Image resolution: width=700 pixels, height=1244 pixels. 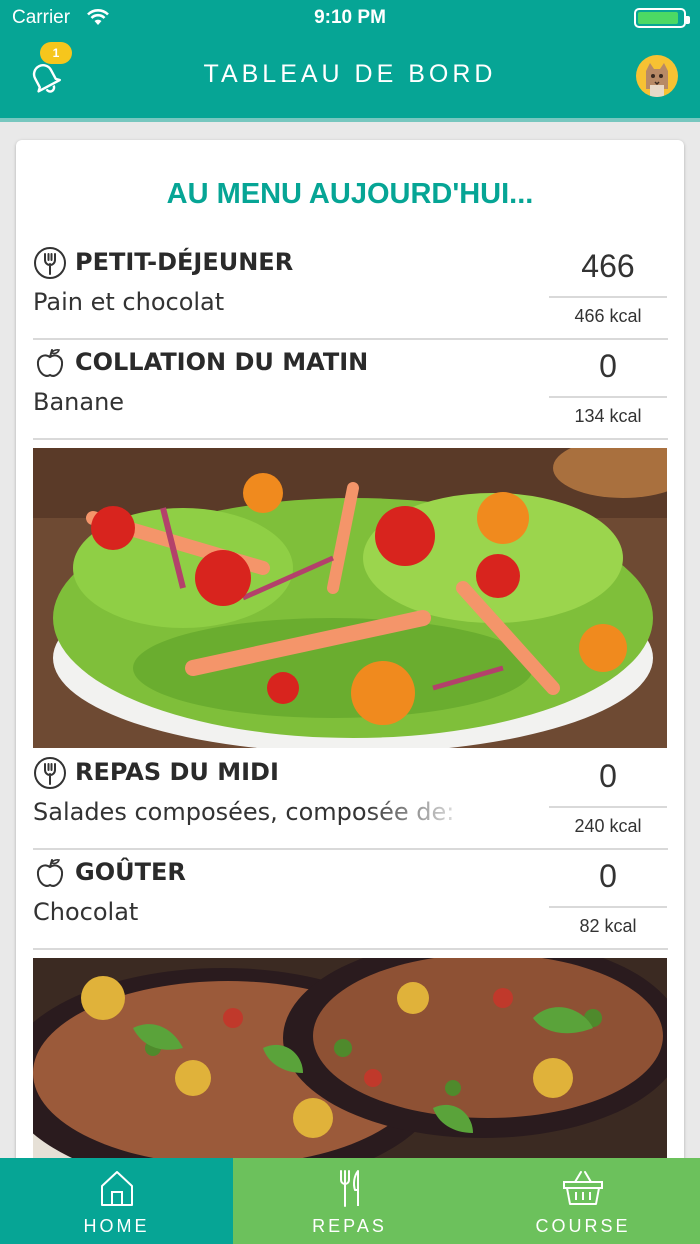 What do you see at coordinates (222, 362) in the screenshot?
I see `meal-name: COLLATION DU MATIN` at bounding box center [222, 362].